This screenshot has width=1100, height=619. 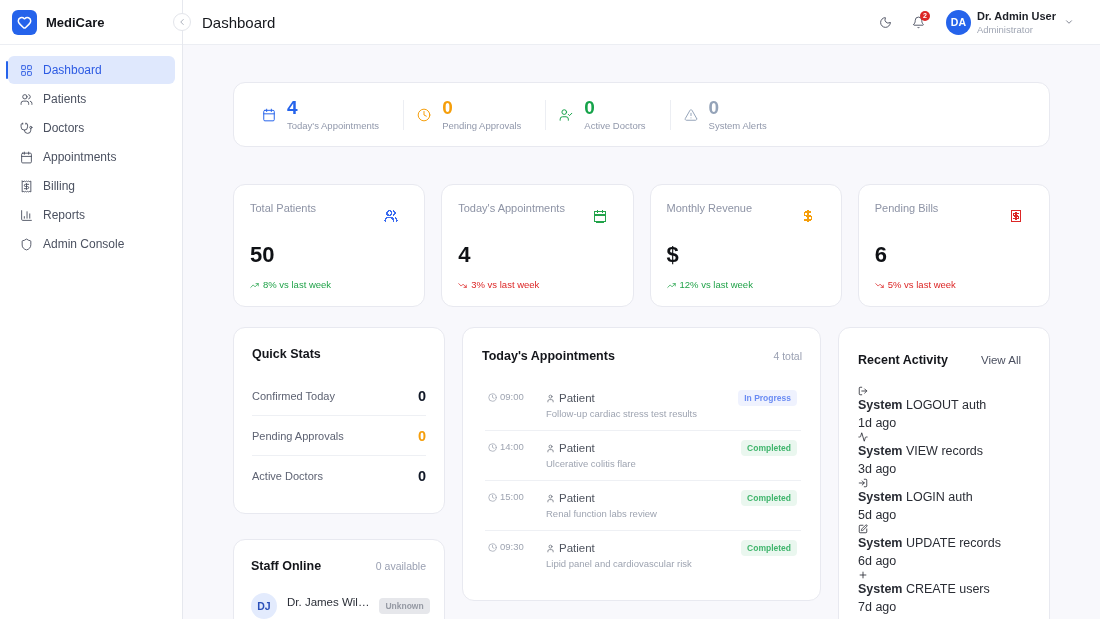 What do you see at coordinates (91, 244) in the screenshot?
I see `sidebar-item: Admin Console` at bounding box center [91, 244].